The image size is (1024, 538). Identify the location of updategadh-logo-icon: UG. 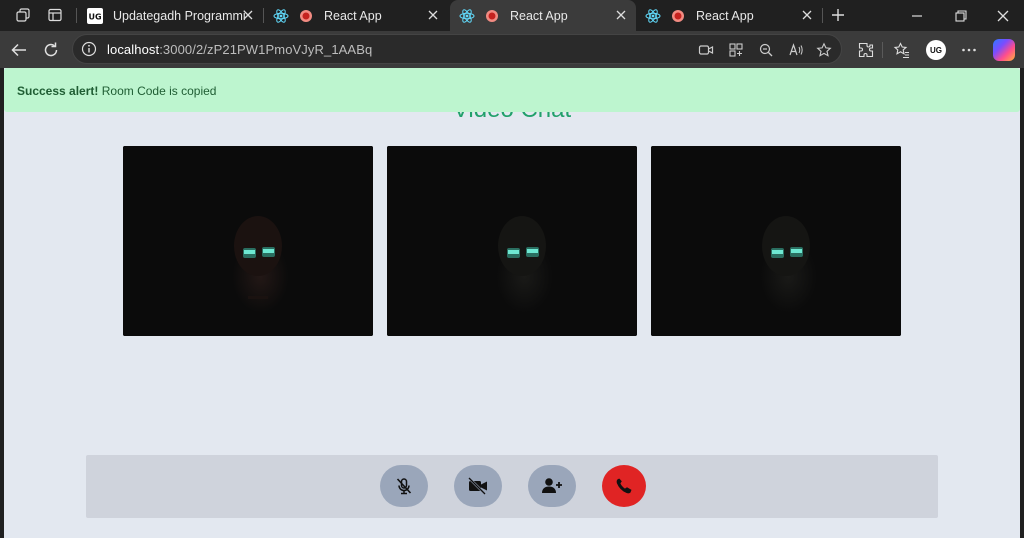
(95, 15).